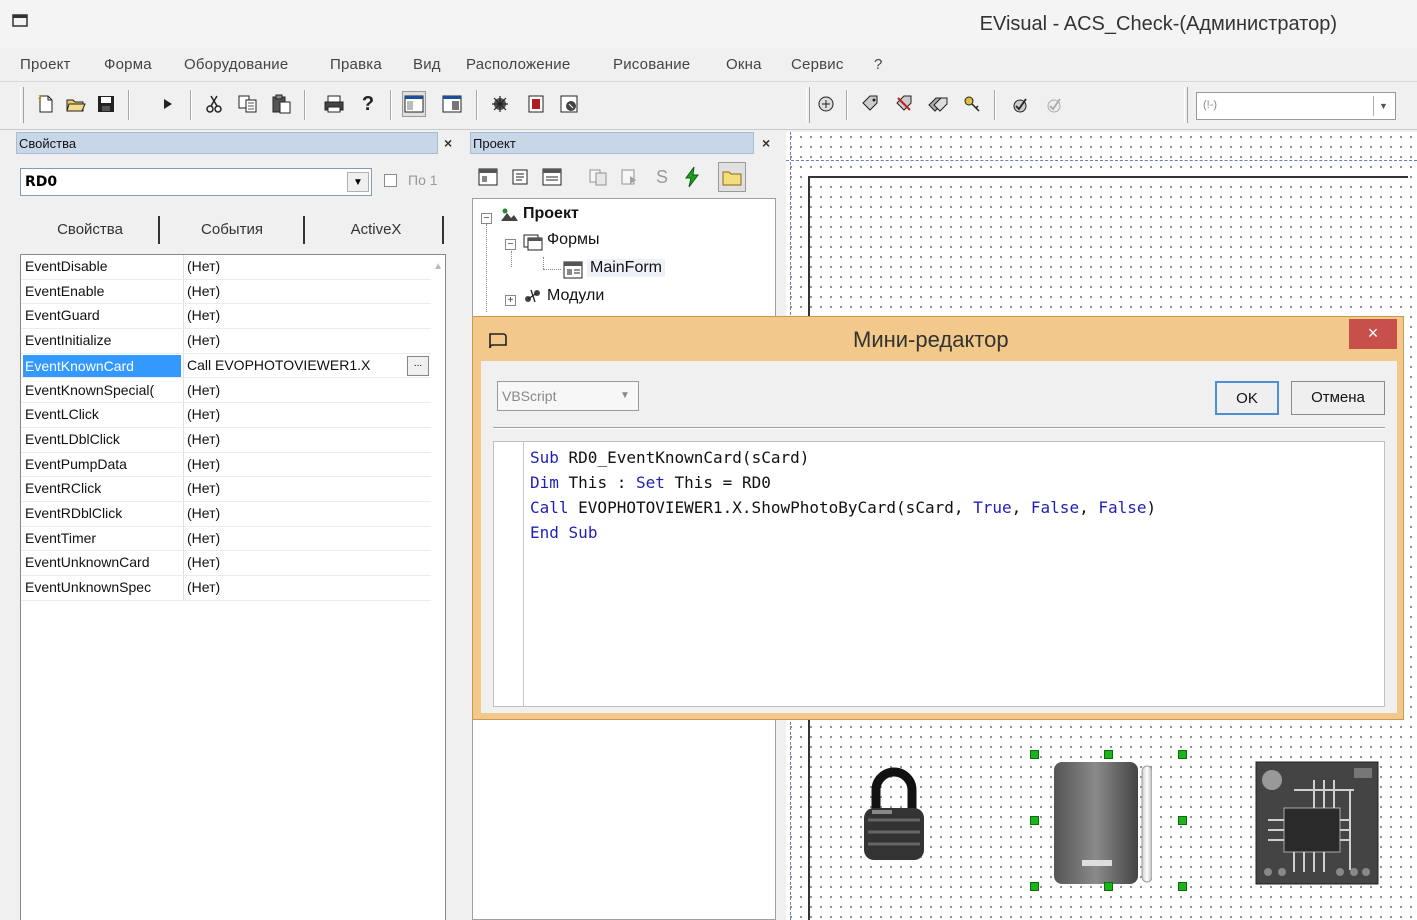  I want to click on tag-delete-icon, so click(904, 104).